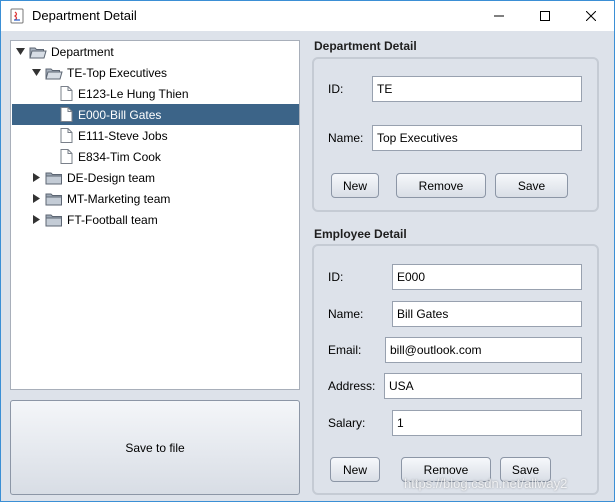  What do you see at coordinates (17, 16) in the screenshot?
I see `java-app-icon` at bounding box center [17, 16].